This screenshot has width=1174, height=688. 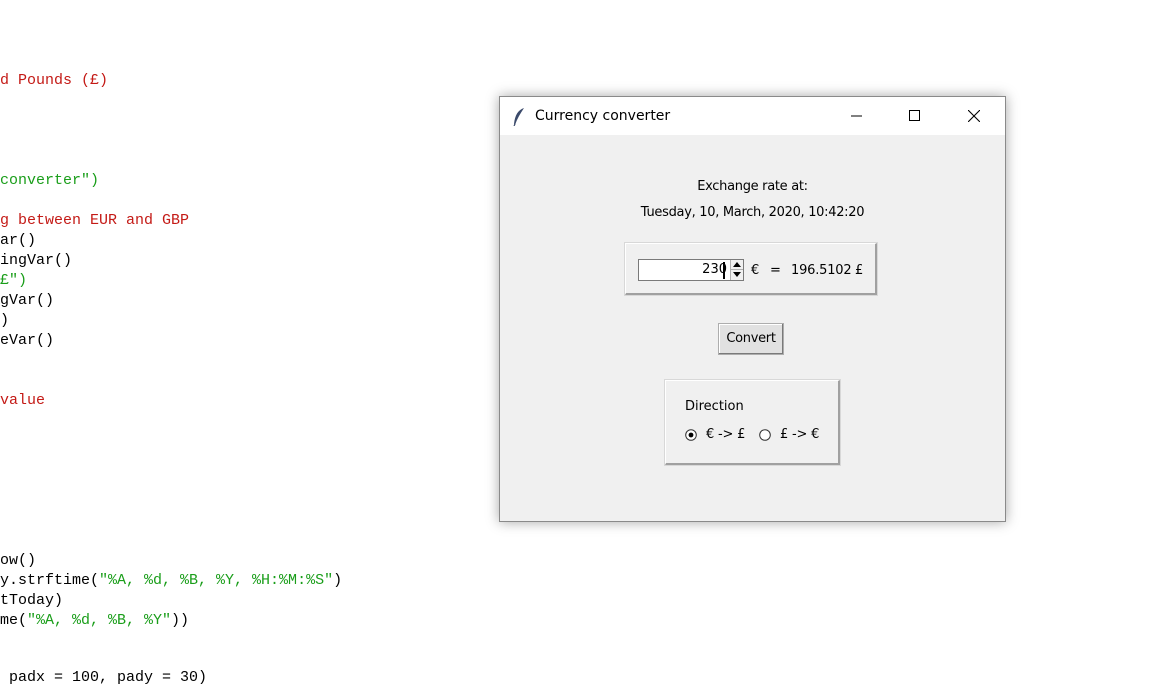 I want to click on direction-frame, so click(x=752, y=422).